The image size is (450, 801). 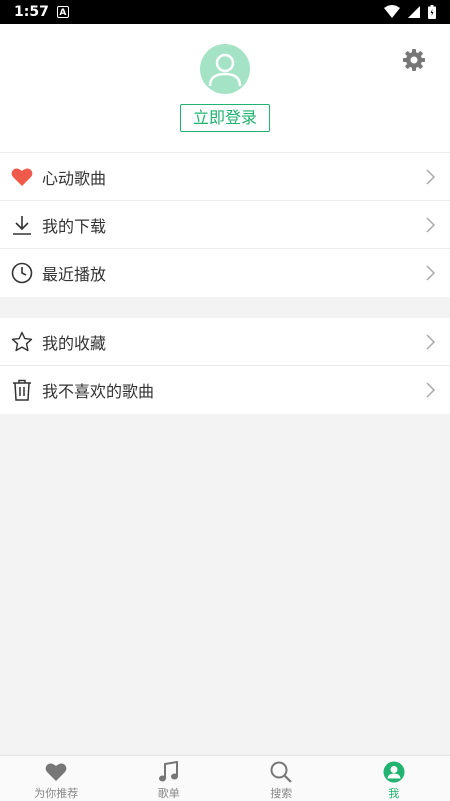 I want to click on status-time: 1:57, so click(x=31, y=12).